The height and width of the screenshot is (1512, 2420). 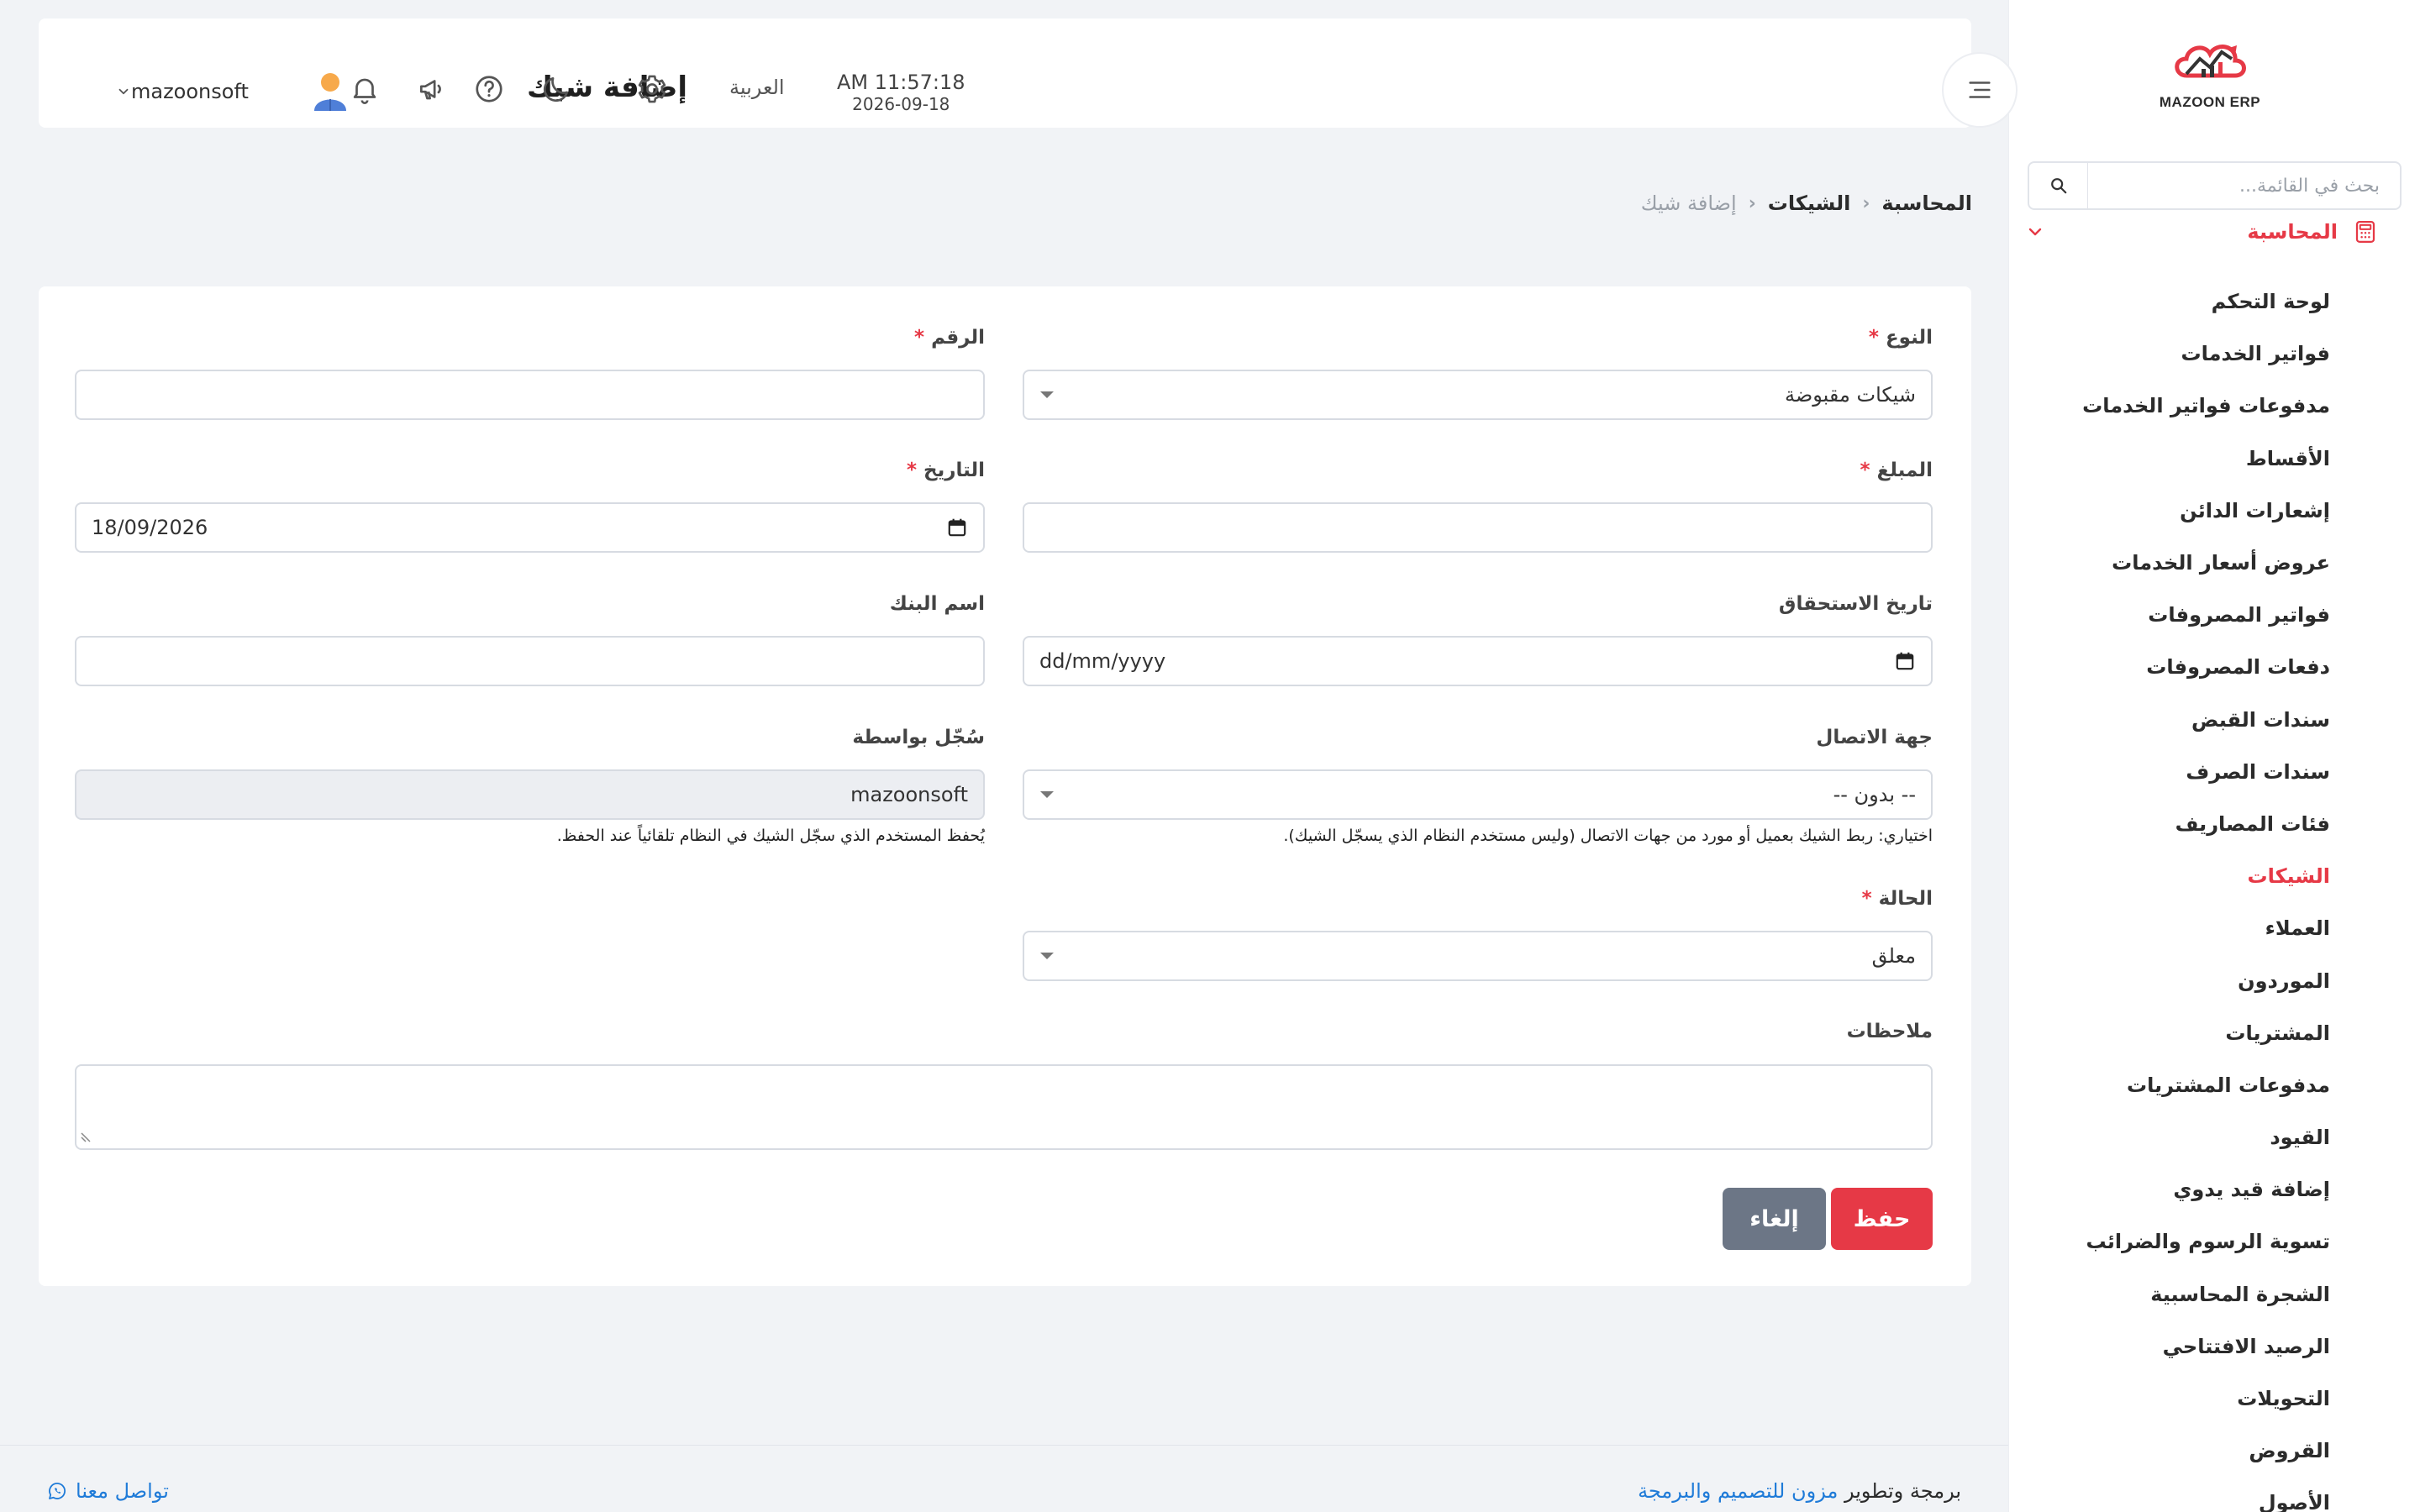 What do you see at coordinates (2214, 928) in the screenshot?
I see `sidebar-item-customers: العملاء` at bounding box center [2214, 928].